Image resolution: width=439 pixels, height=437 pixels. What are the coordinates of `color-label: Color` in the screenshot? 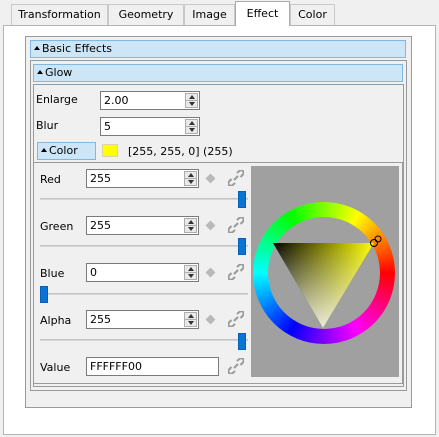 It's located at (63, 150).